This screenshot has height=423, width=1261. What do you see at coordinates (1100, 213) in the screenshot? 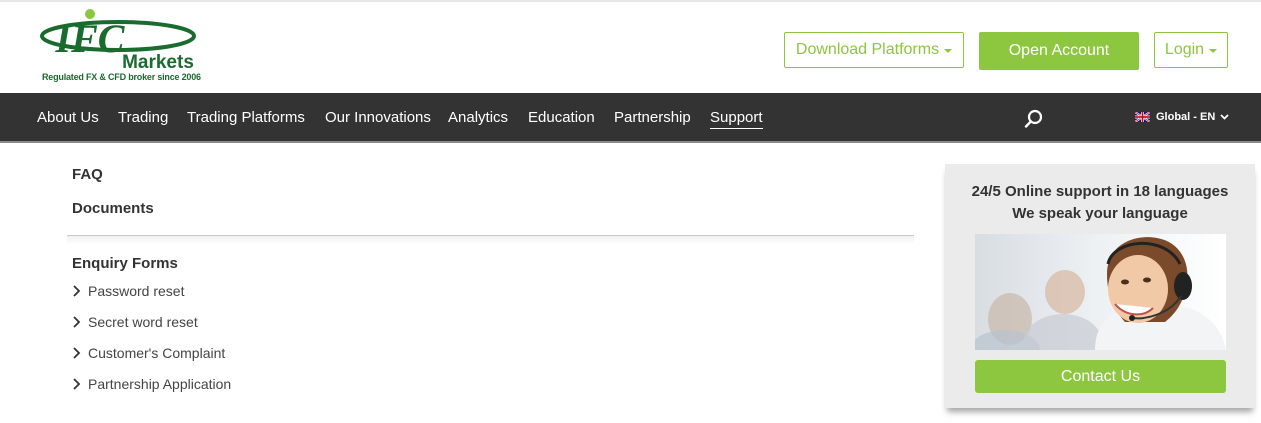
I see `support-title-line2: We speak your language` at bounding box center [1100, 213].